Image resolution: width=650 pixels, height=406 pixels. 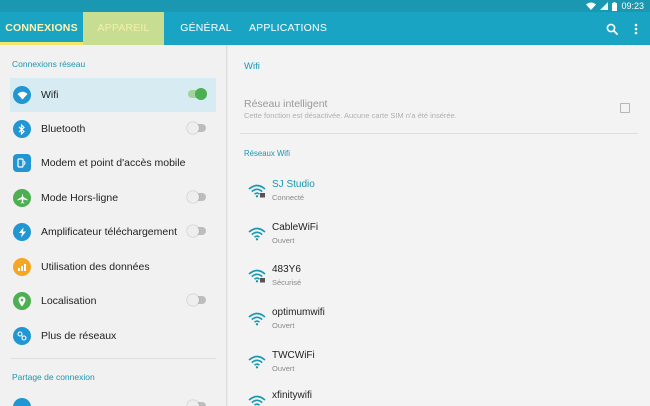 I want to click on menu-item-label: Modem et point d'accès mobile, so click(x=113, y=163).